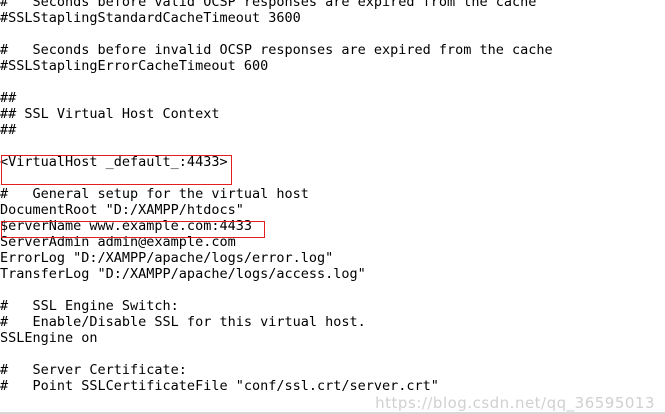 The height and width of the screenshot is (414, 665). I want to click on code-line: ## SSL Virtual Host Context, so click(110, 114).